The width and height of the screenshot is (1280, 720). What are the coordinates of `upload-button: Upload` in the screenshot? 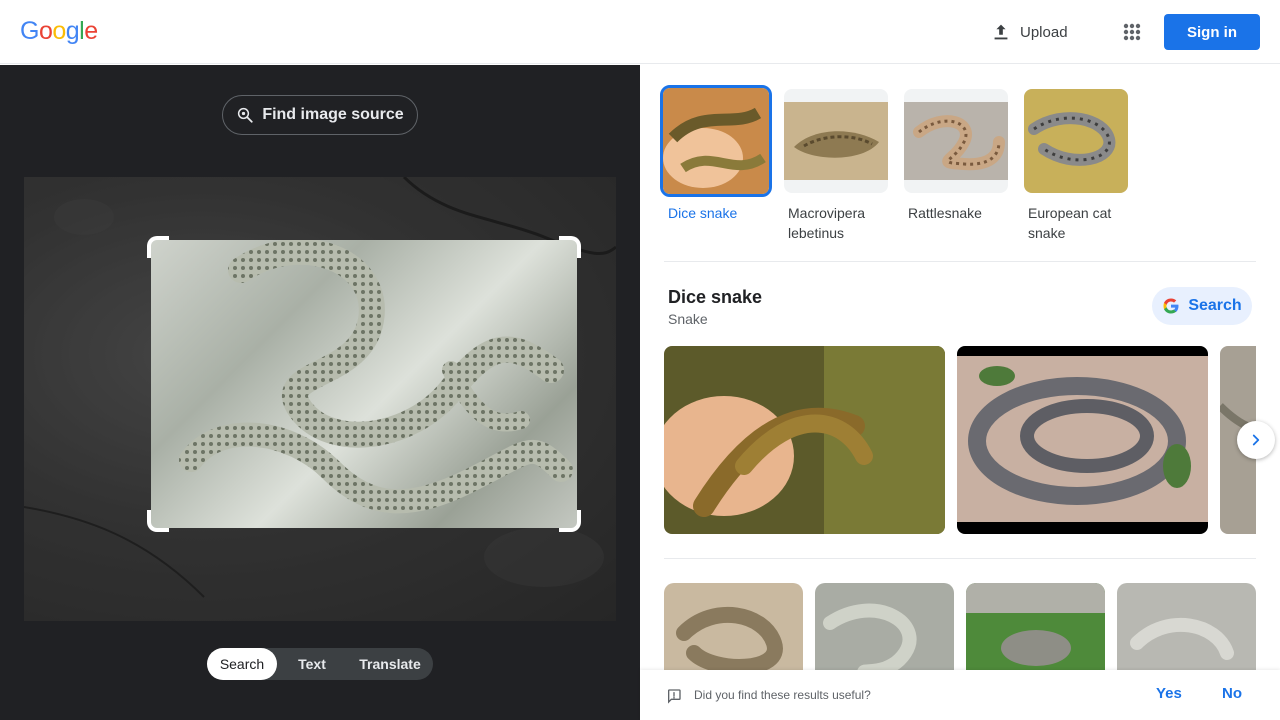 It's located at (1029, 32).